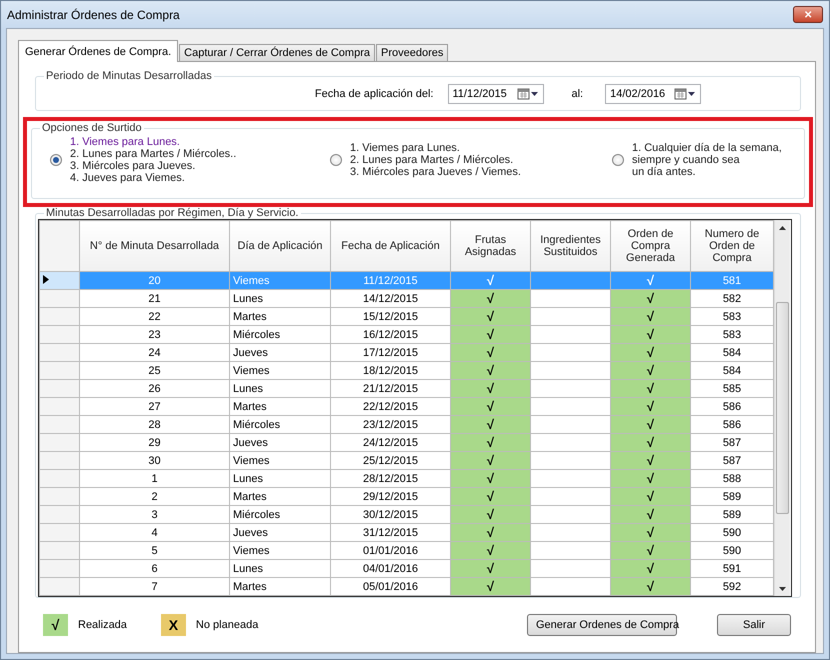 The height and width of the screenshot is (660, 830). I want to click on column-header: Orden de Compra Generada, so click(650, 246).